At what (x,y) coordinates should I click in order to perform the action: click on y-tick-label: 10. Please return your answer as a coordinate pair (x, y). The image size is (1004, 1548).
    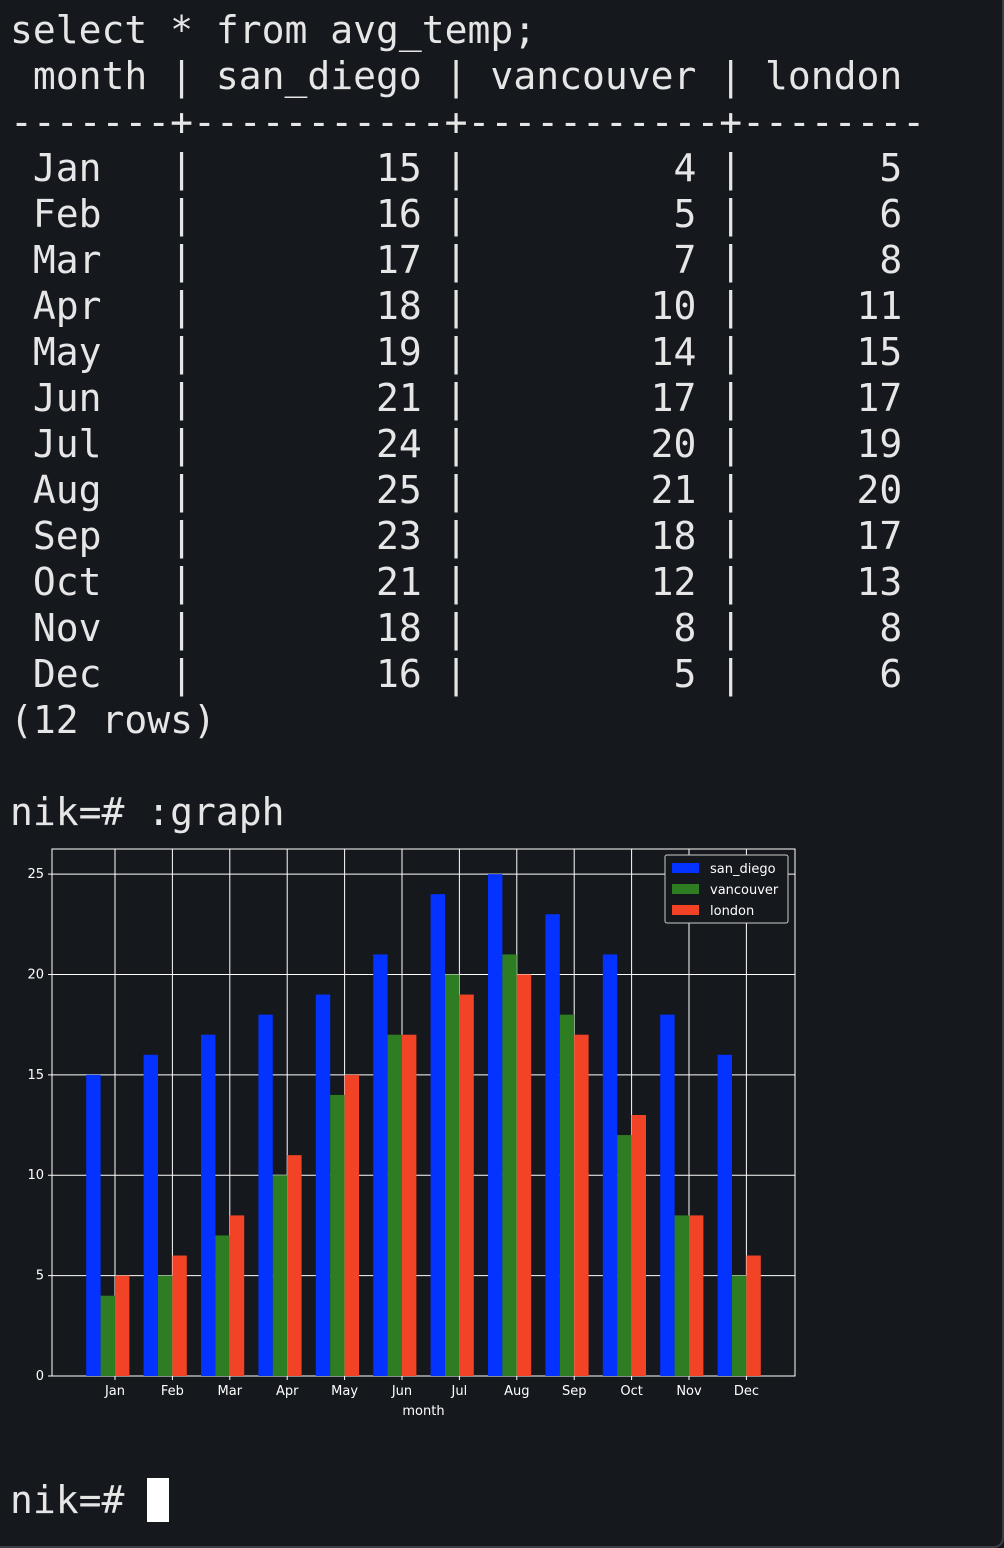
    Looking at the image, I should click on (35, 1175).